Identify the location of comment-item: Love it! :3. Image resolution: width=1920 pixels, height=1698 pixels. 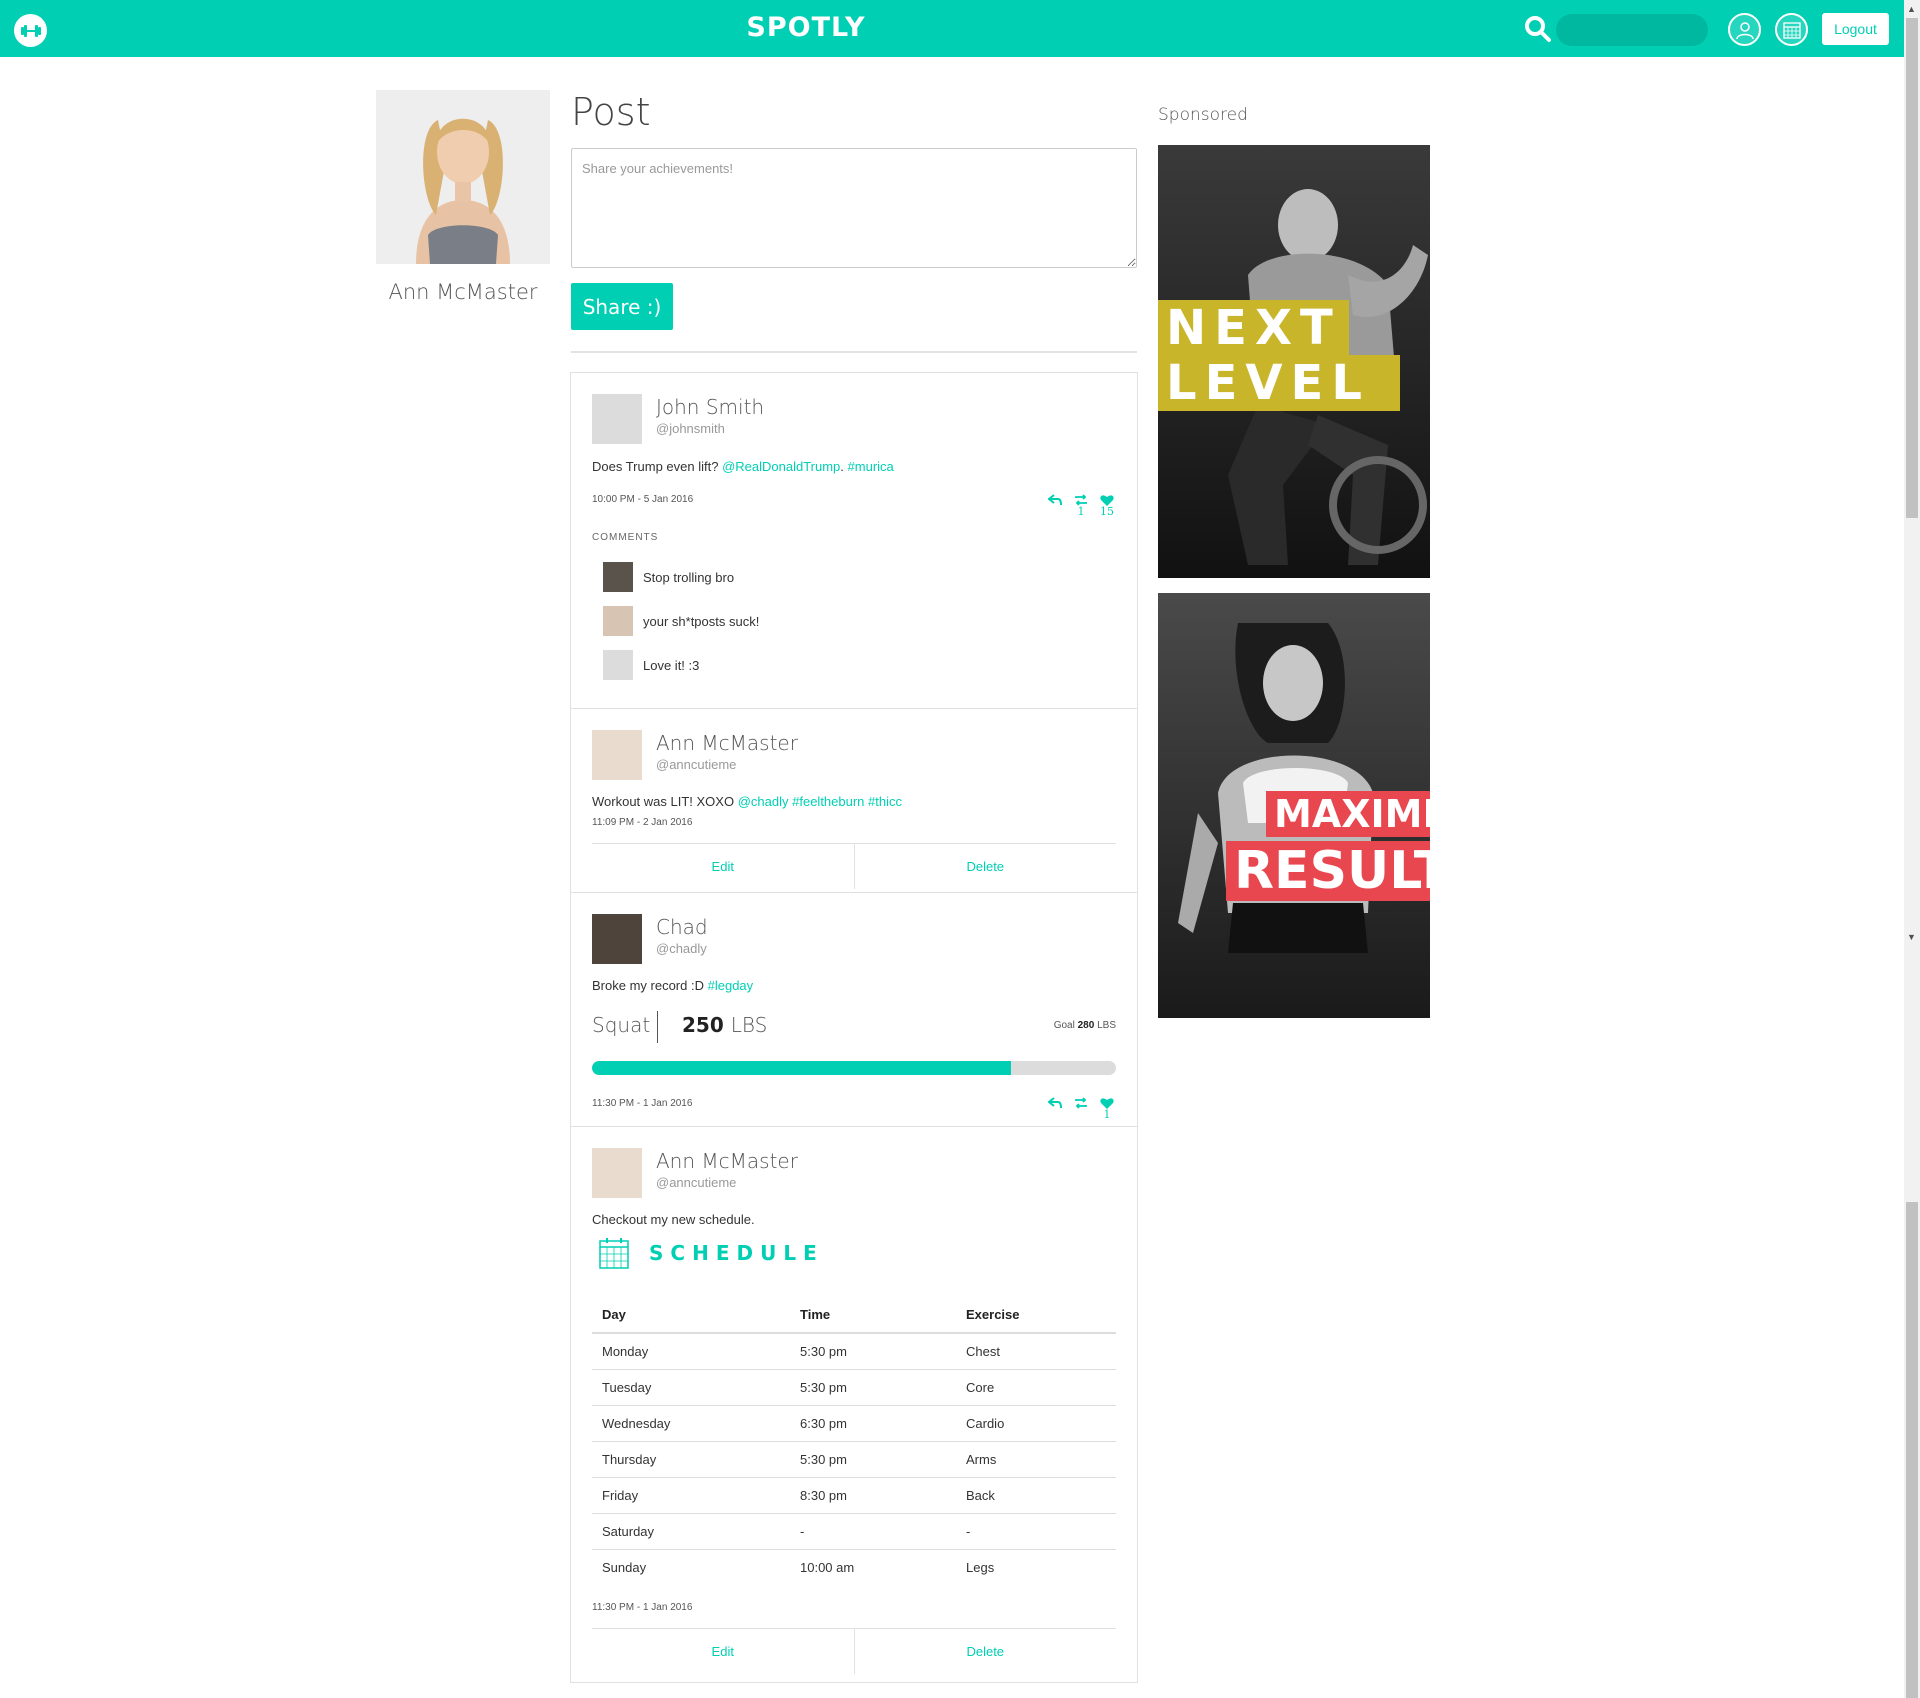
(651, 665).